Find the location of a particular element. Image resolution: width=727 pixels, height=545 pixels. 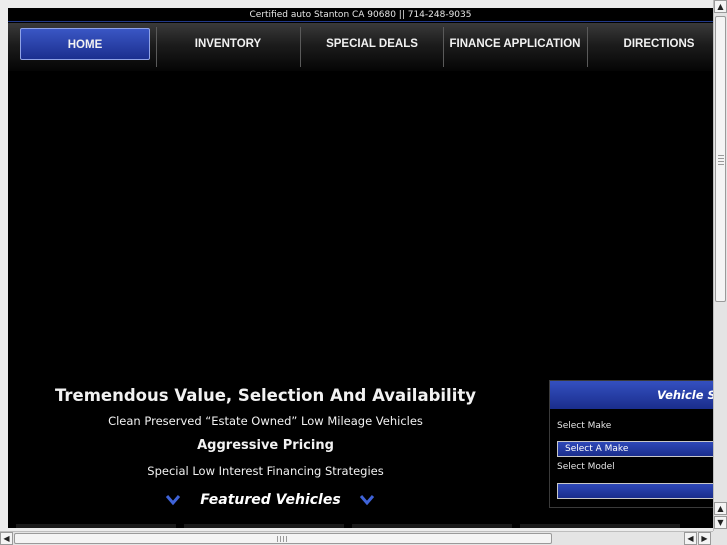

featured-vehicles-header: Featured Vehicles is located at coordinates (270, 502).